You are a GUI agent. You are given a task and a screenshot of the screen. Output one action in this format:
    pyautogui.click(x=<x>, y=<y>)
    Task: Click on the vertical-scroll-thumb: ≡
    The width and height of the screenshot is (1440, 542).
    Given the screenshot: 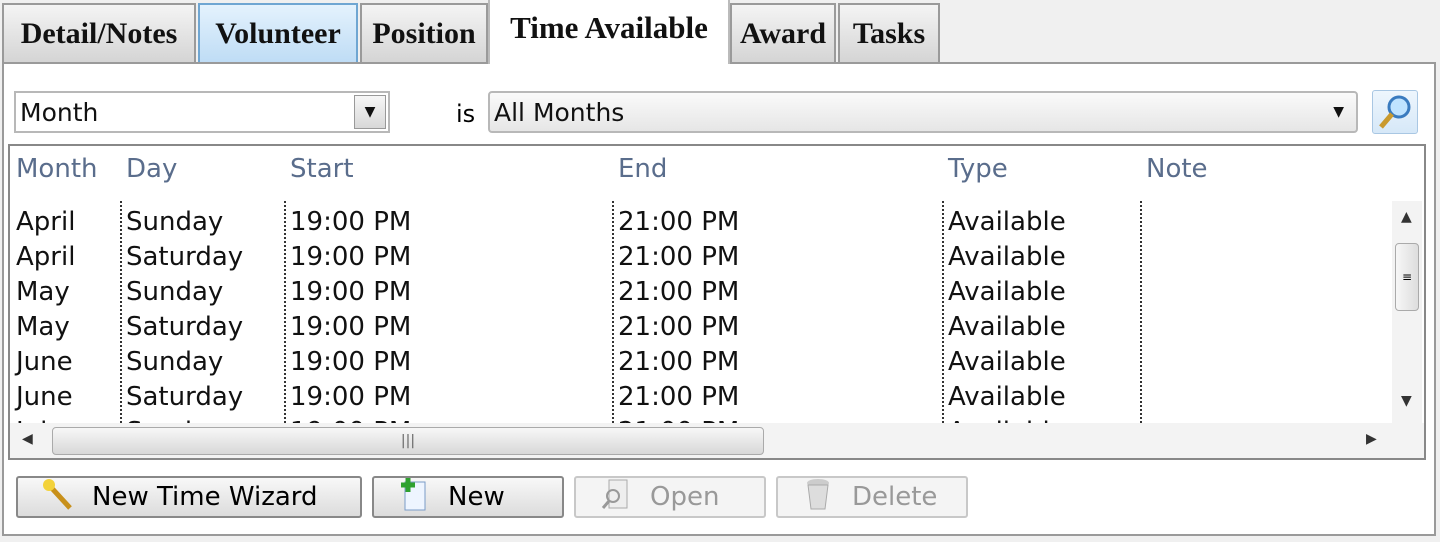 What is the action you would take?
    pyautogui.click(x=1407, y=277)
    